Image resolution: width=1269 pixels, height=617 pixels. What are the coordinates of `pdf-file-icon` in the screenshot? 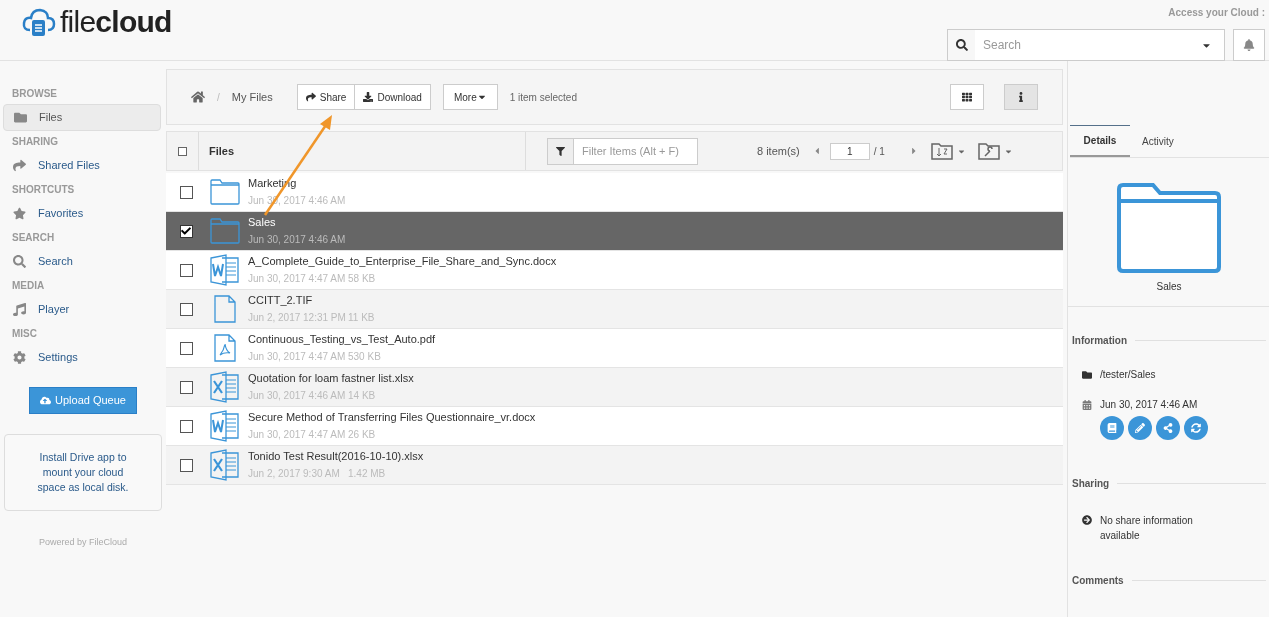 It's located at (225, 348).